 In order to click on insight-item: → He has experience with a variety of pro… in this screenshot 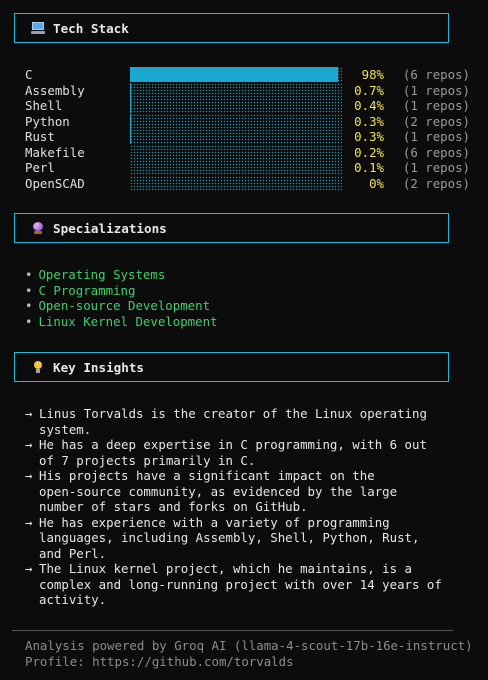, I will do `click(235, 538)`.